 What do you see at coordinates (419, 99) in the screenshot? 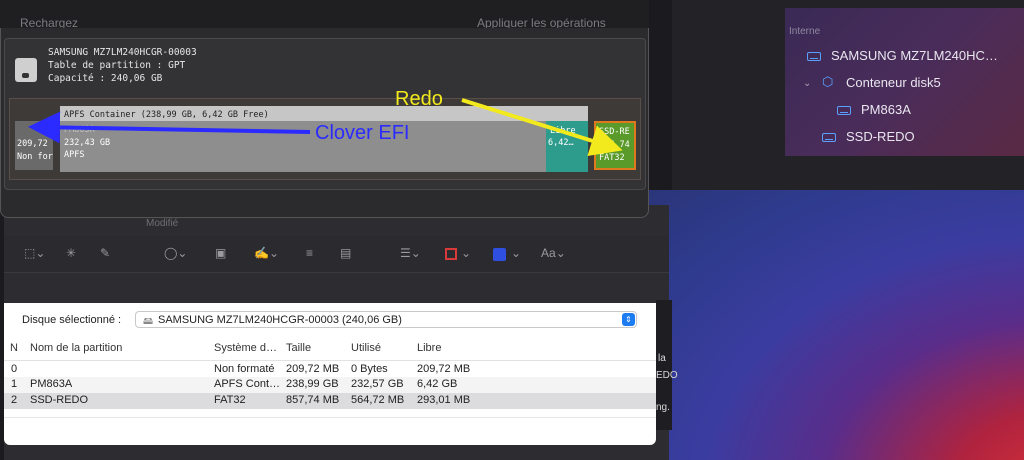
I see `redo-annotation: Redo` at bounding box center [419, 99].